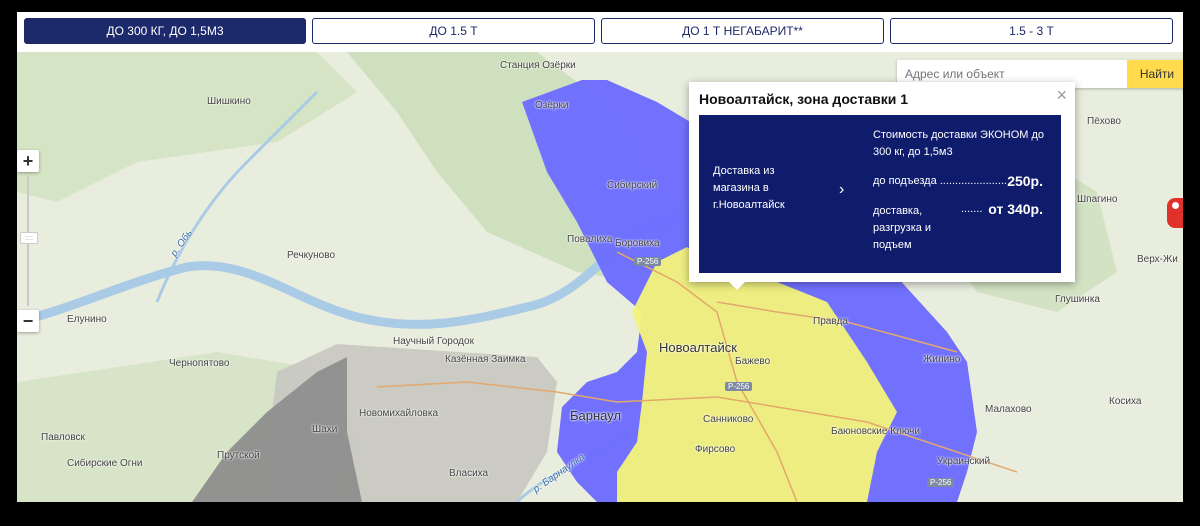  What do you see at coordinates (552, 105) in the screenshot?
I see `label-ozerki: Озёрки` at bounding box center [552, 105].